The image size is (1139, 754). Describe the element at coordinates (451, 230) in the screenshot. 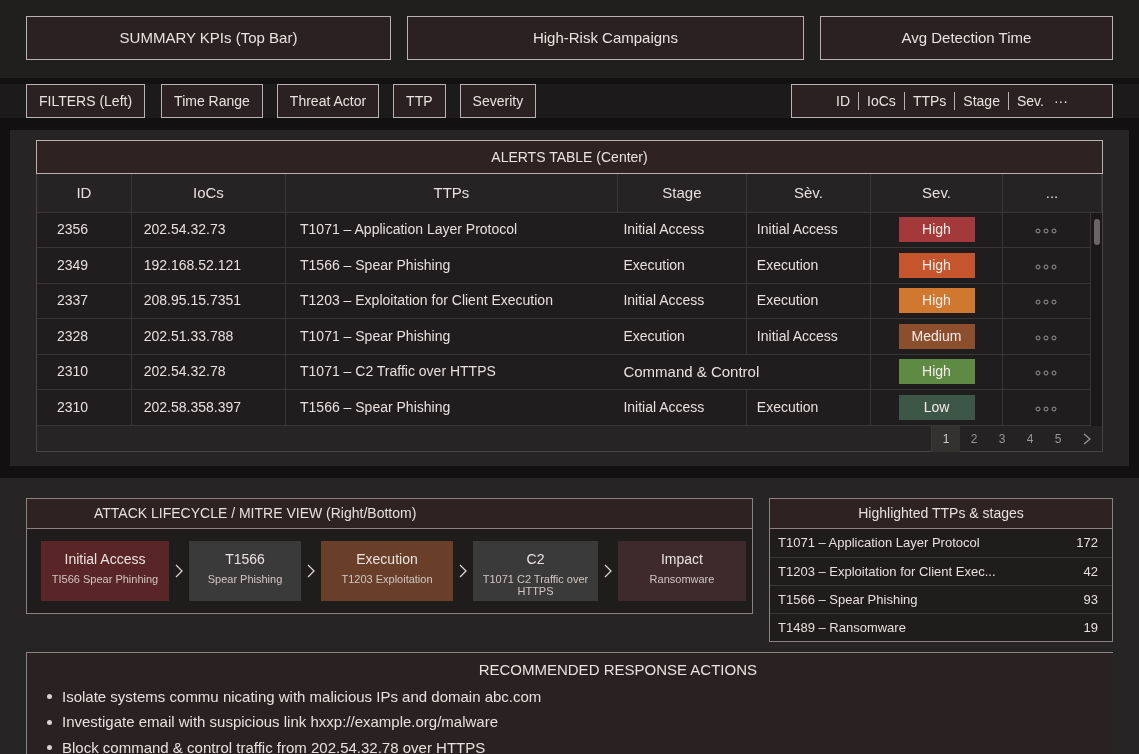

I see `table-cell: T1071 – Application Layer Protocol` at that location.